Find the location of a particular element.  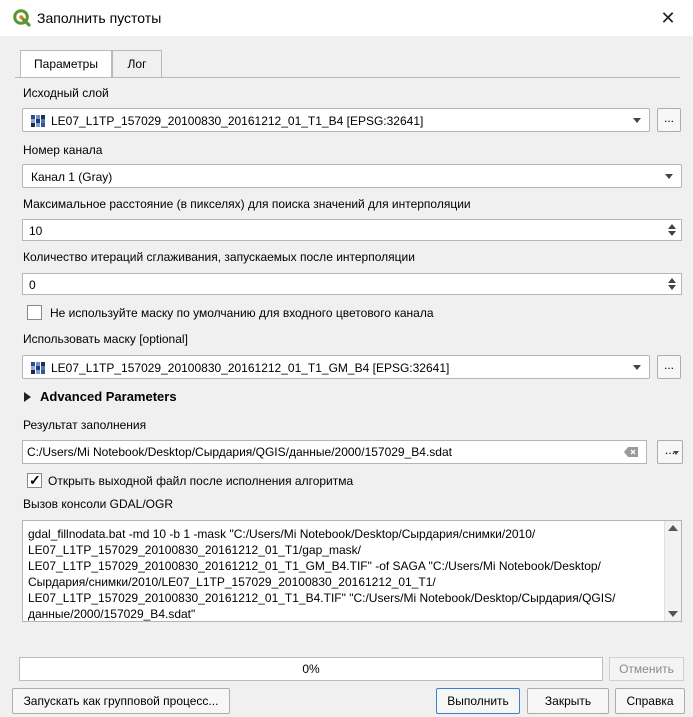

input-layer-label: Исходный слой is located at coordinates (66, 93).